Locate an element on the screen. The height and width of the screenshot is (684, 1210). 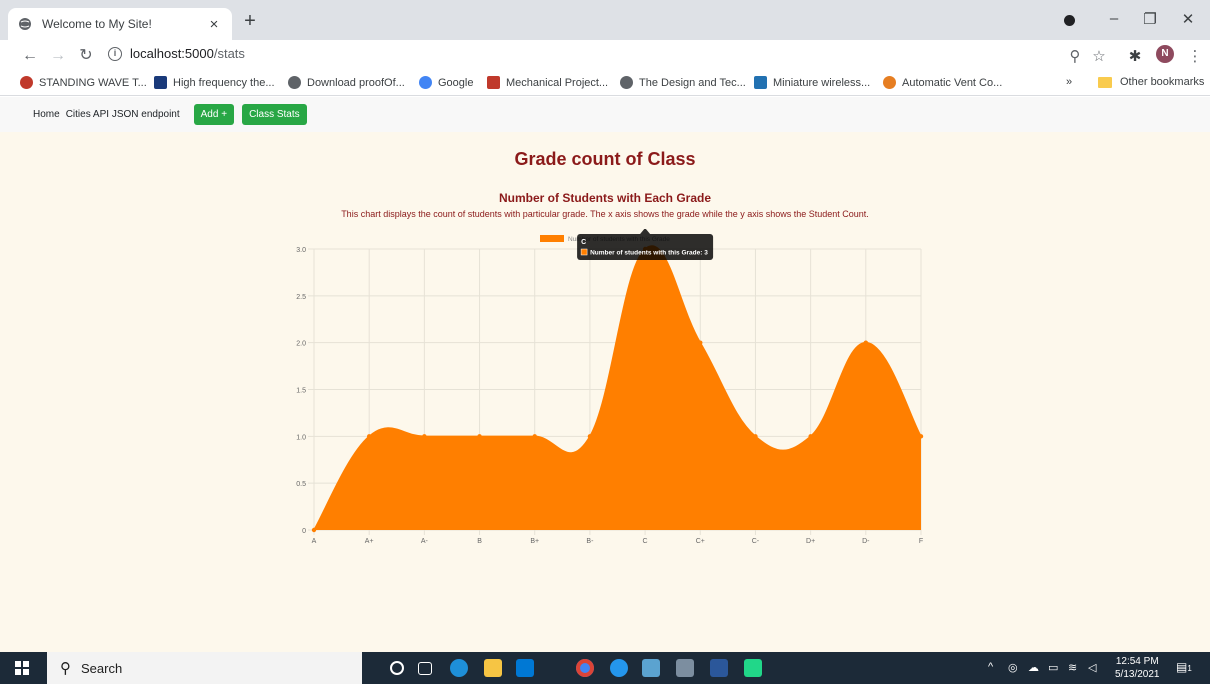
docker-icon is located at coordinates (619, 668).